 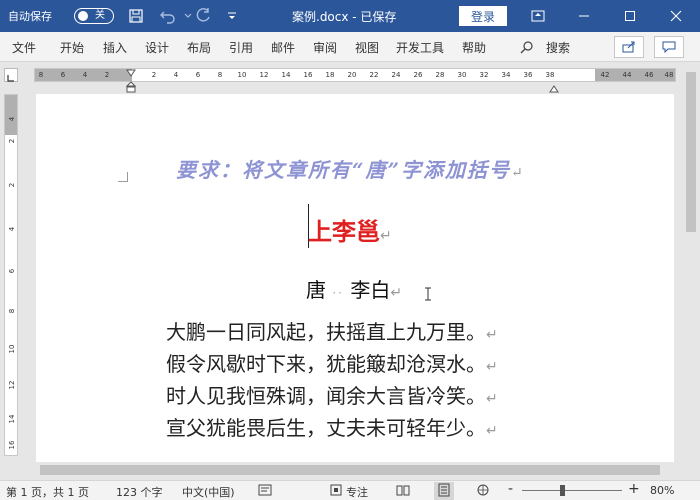 I want to click on ruler-number: 48, so click(x=669, y=75).